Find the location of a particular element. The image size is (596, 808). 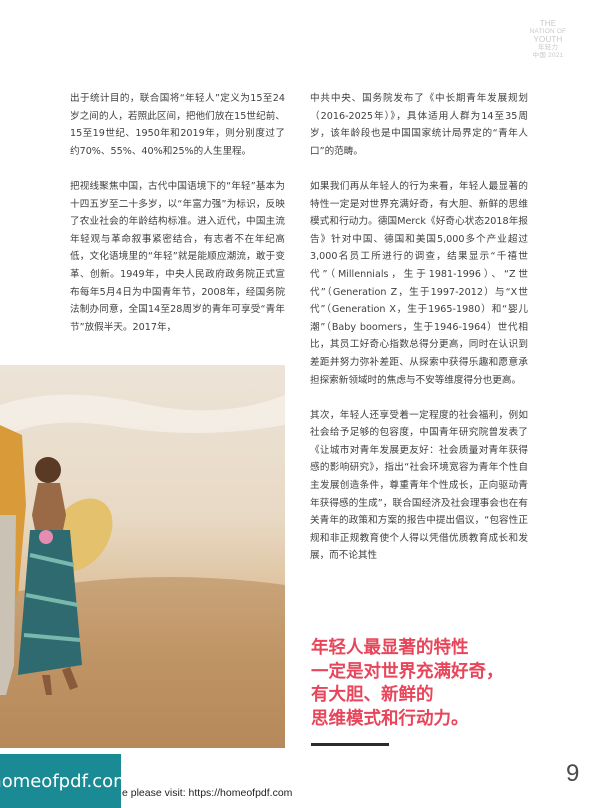

page-number: 9 is located at coordinates (573, 773).